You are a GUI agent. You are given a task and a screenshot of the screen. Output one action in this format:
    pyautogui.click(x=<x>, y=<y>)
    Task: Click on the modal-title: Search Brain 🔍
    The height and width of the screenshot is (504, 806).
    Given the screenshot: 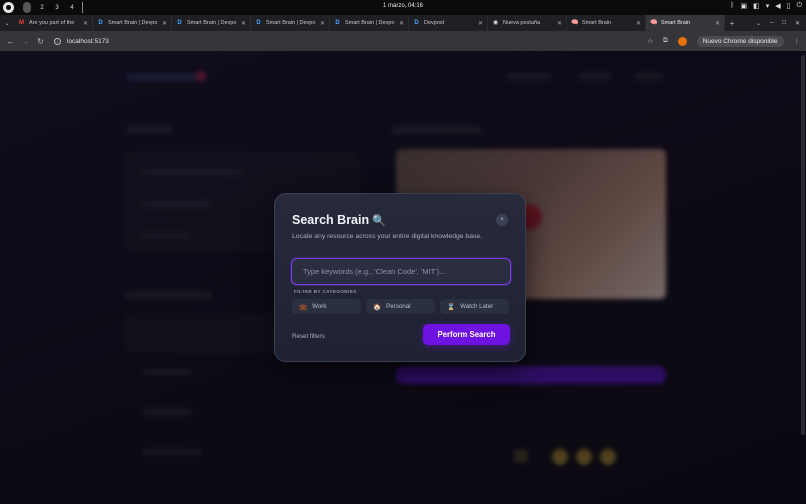 What is the action you would take?
    pyautogui.click(x=339, y=220)
    